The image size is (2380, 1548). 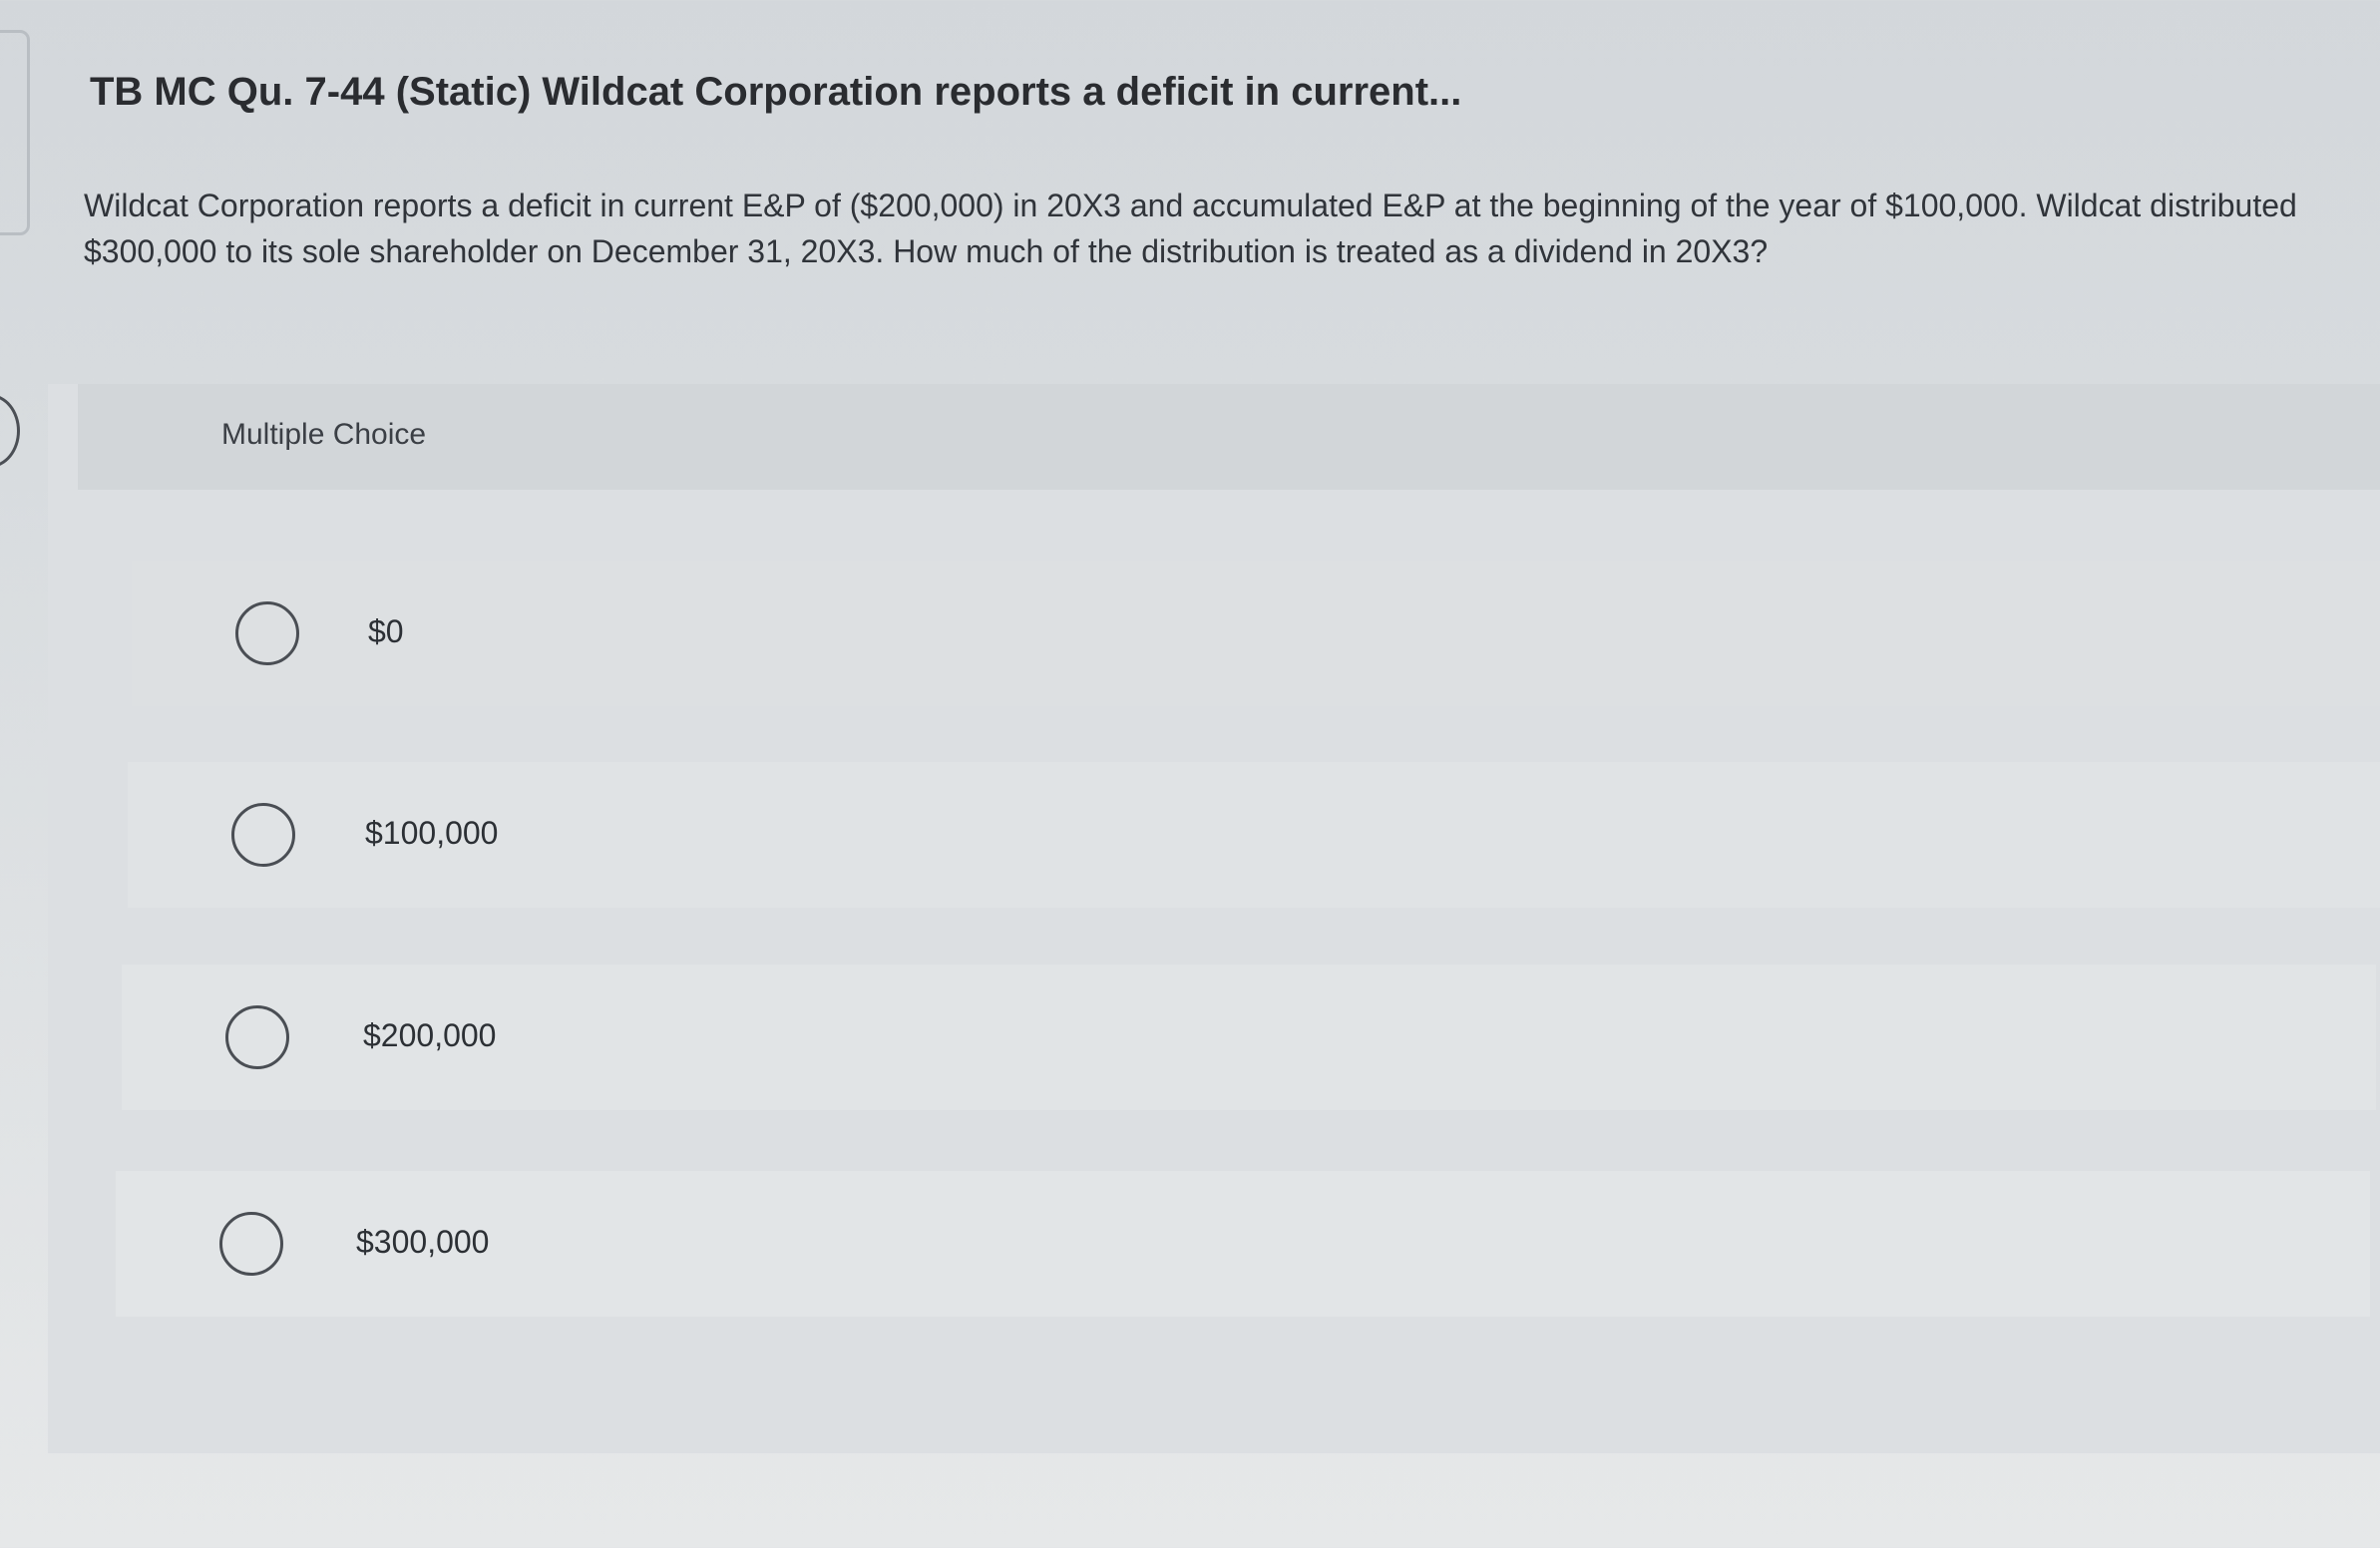 What do you see at coordinates (1229, 437) in the screenshot?
I see `choice-header: Multiple Choice` at bounding box center [1229, 437].